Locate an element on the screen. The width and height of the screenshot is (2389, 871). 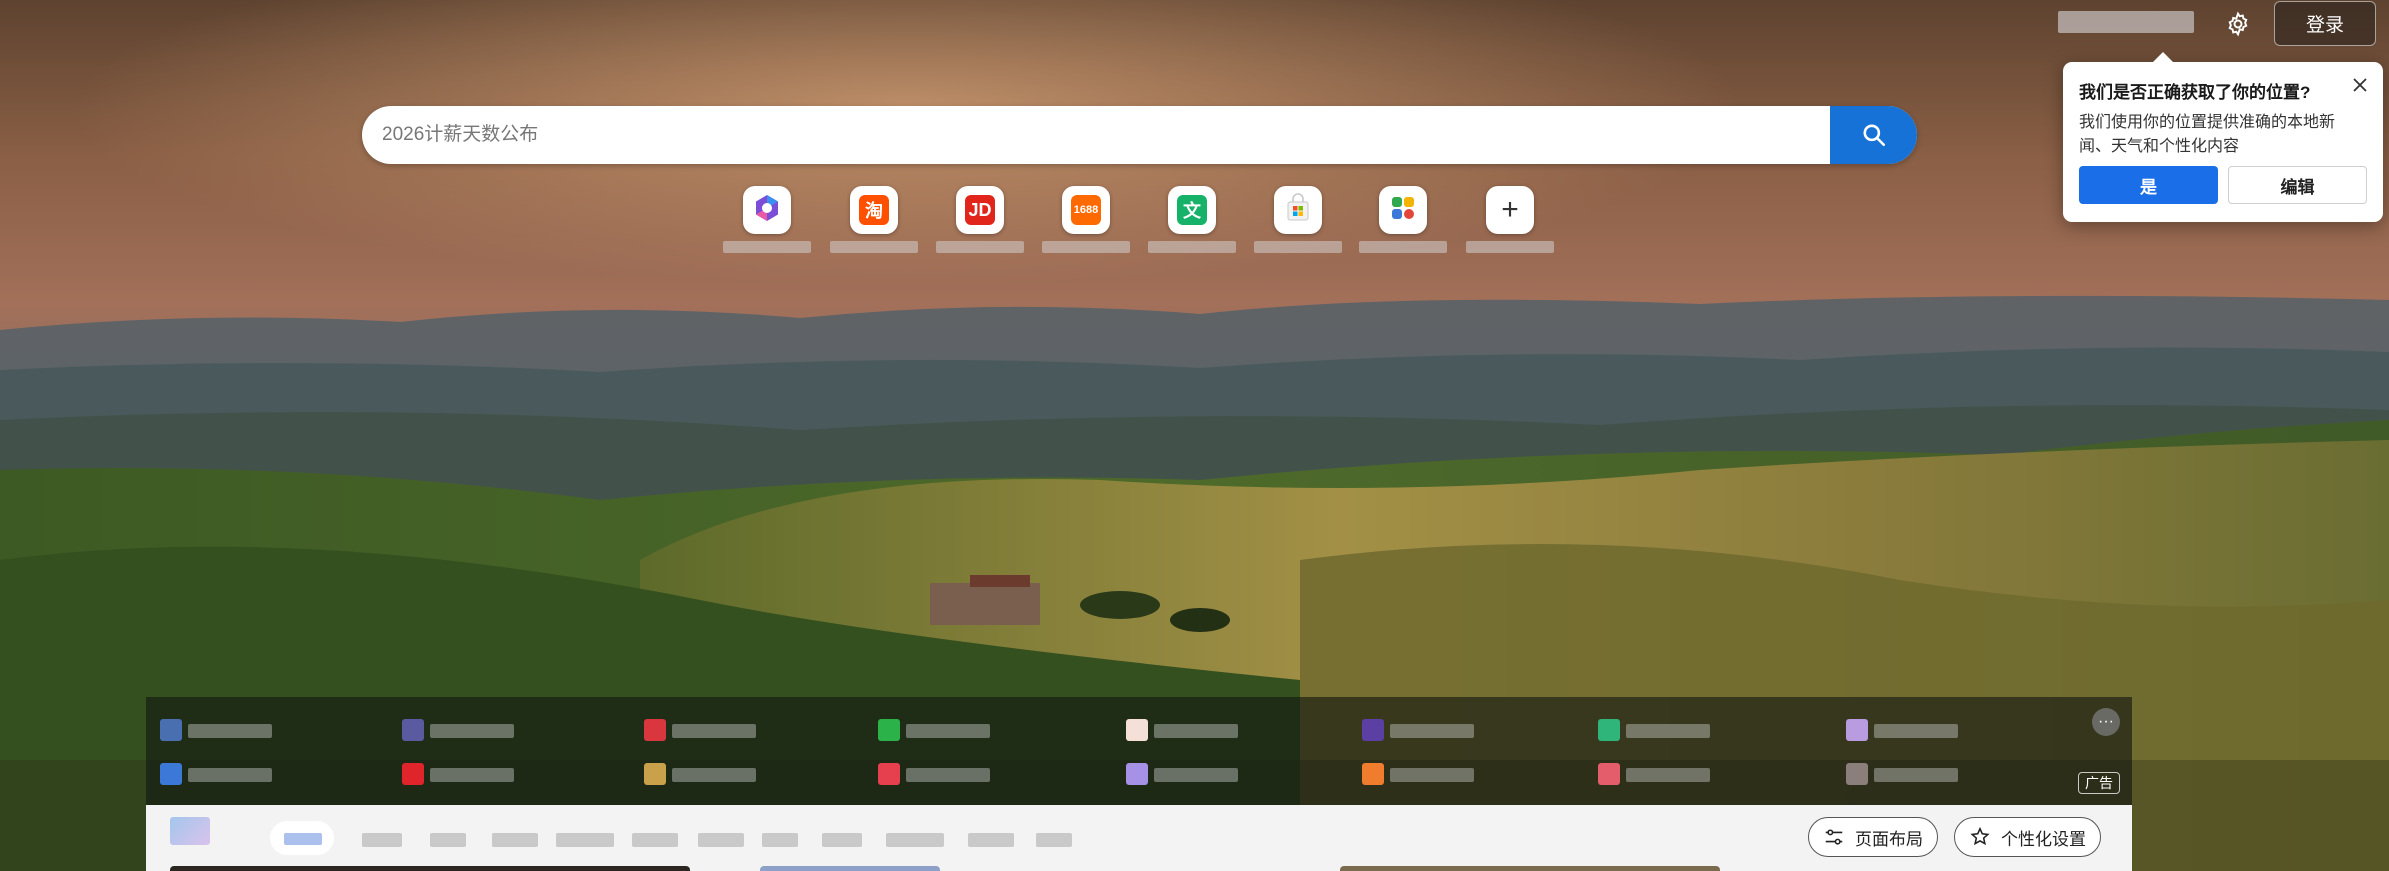
location-edit-button: 编辑 is located at coordinates (2297, 185).